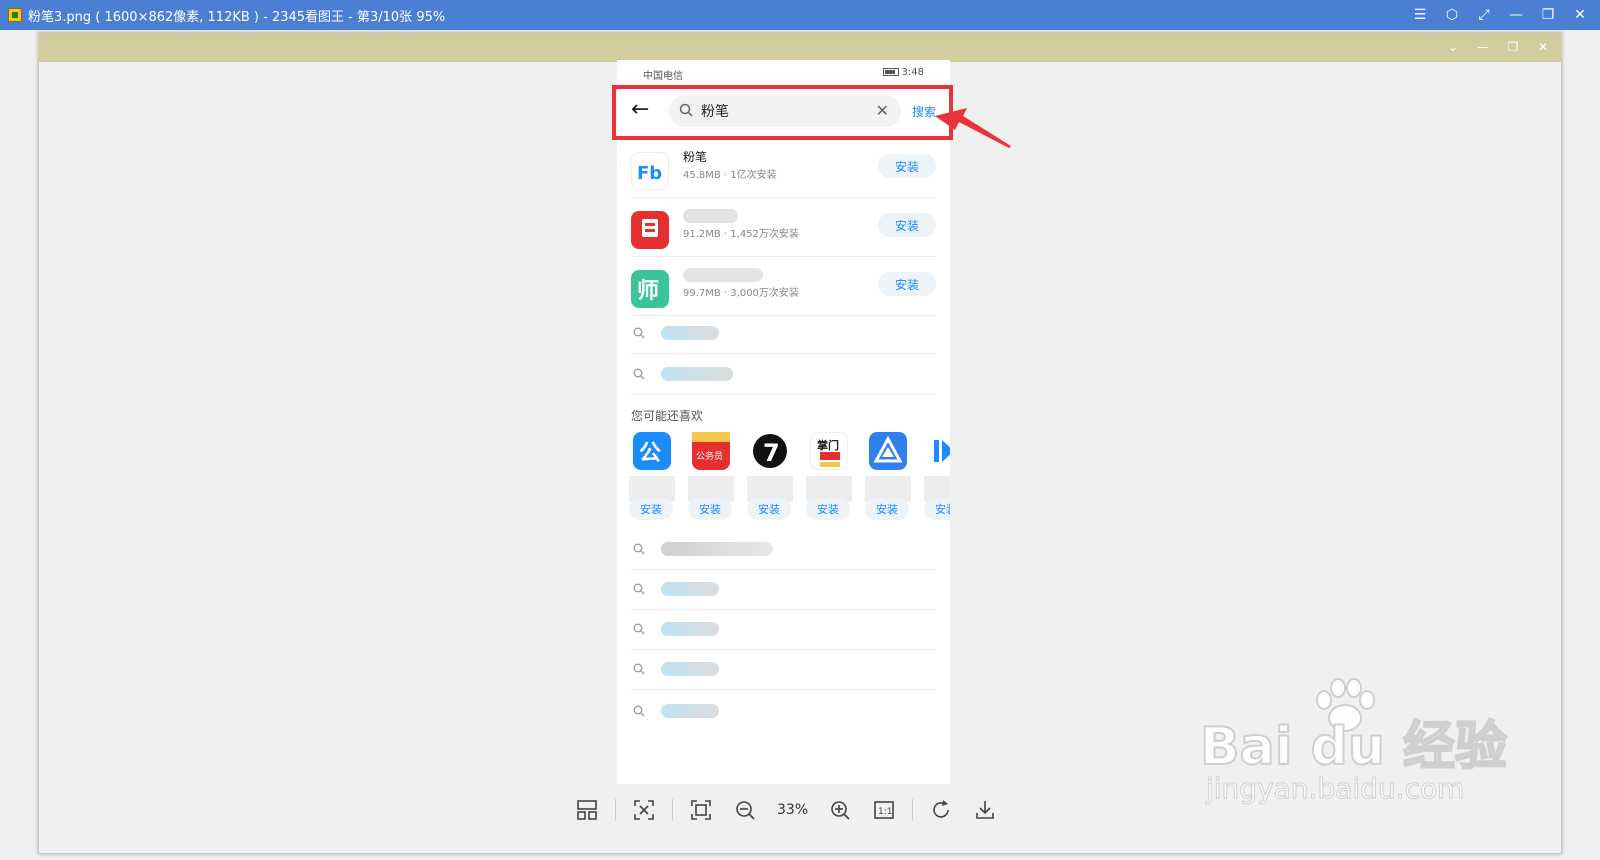 This screenshot has width=1600, height=860. Describe the element at coordinates (1484, 15) in the screenshot. I see `fullscreen-icon: ⤢` at that location.